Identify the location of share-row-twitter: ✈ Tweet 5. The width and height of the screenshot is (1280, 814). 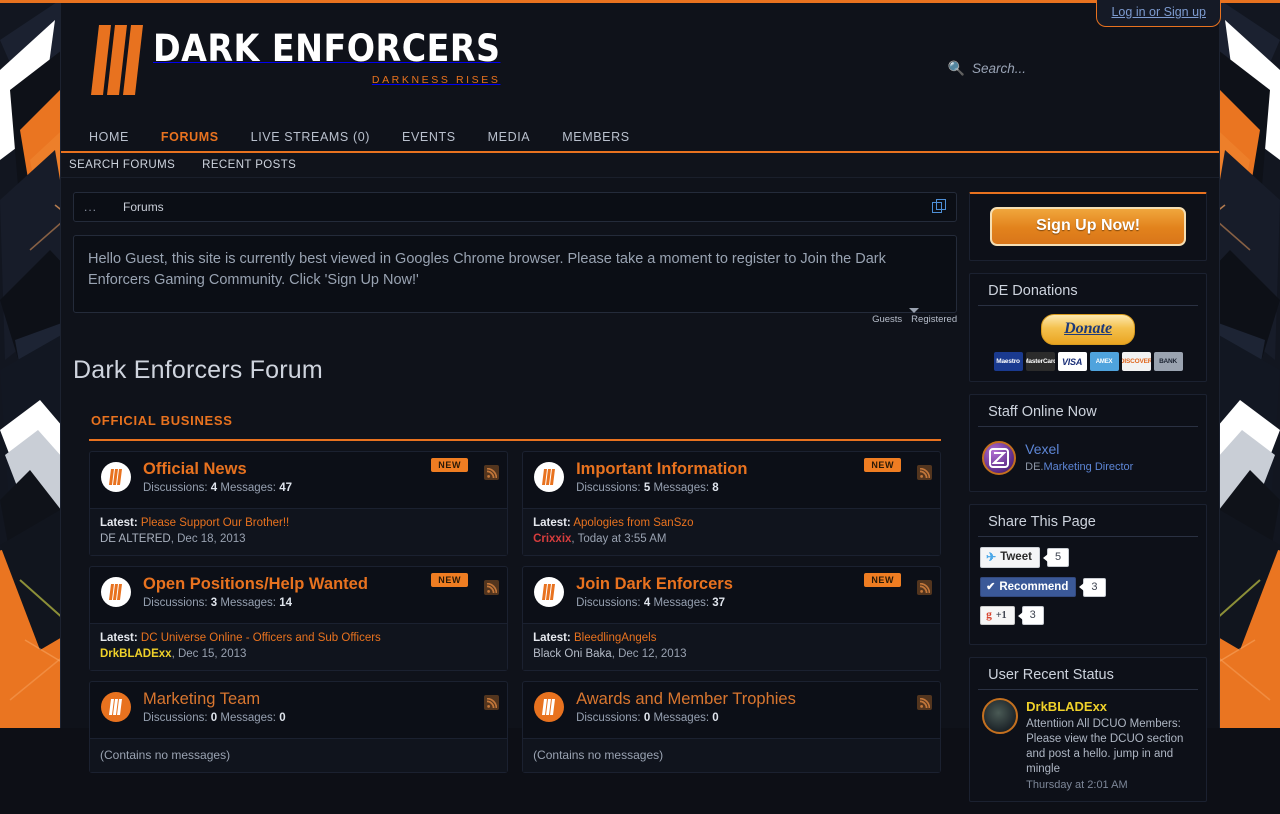
(1088, 557).